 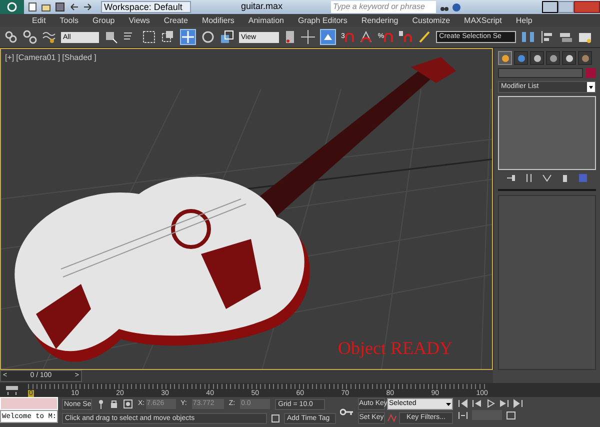 What do you see at coordinates (395, 348) in the screenshot?
I see `viewport-caption: Object READY` at bounding box center [395, 348].